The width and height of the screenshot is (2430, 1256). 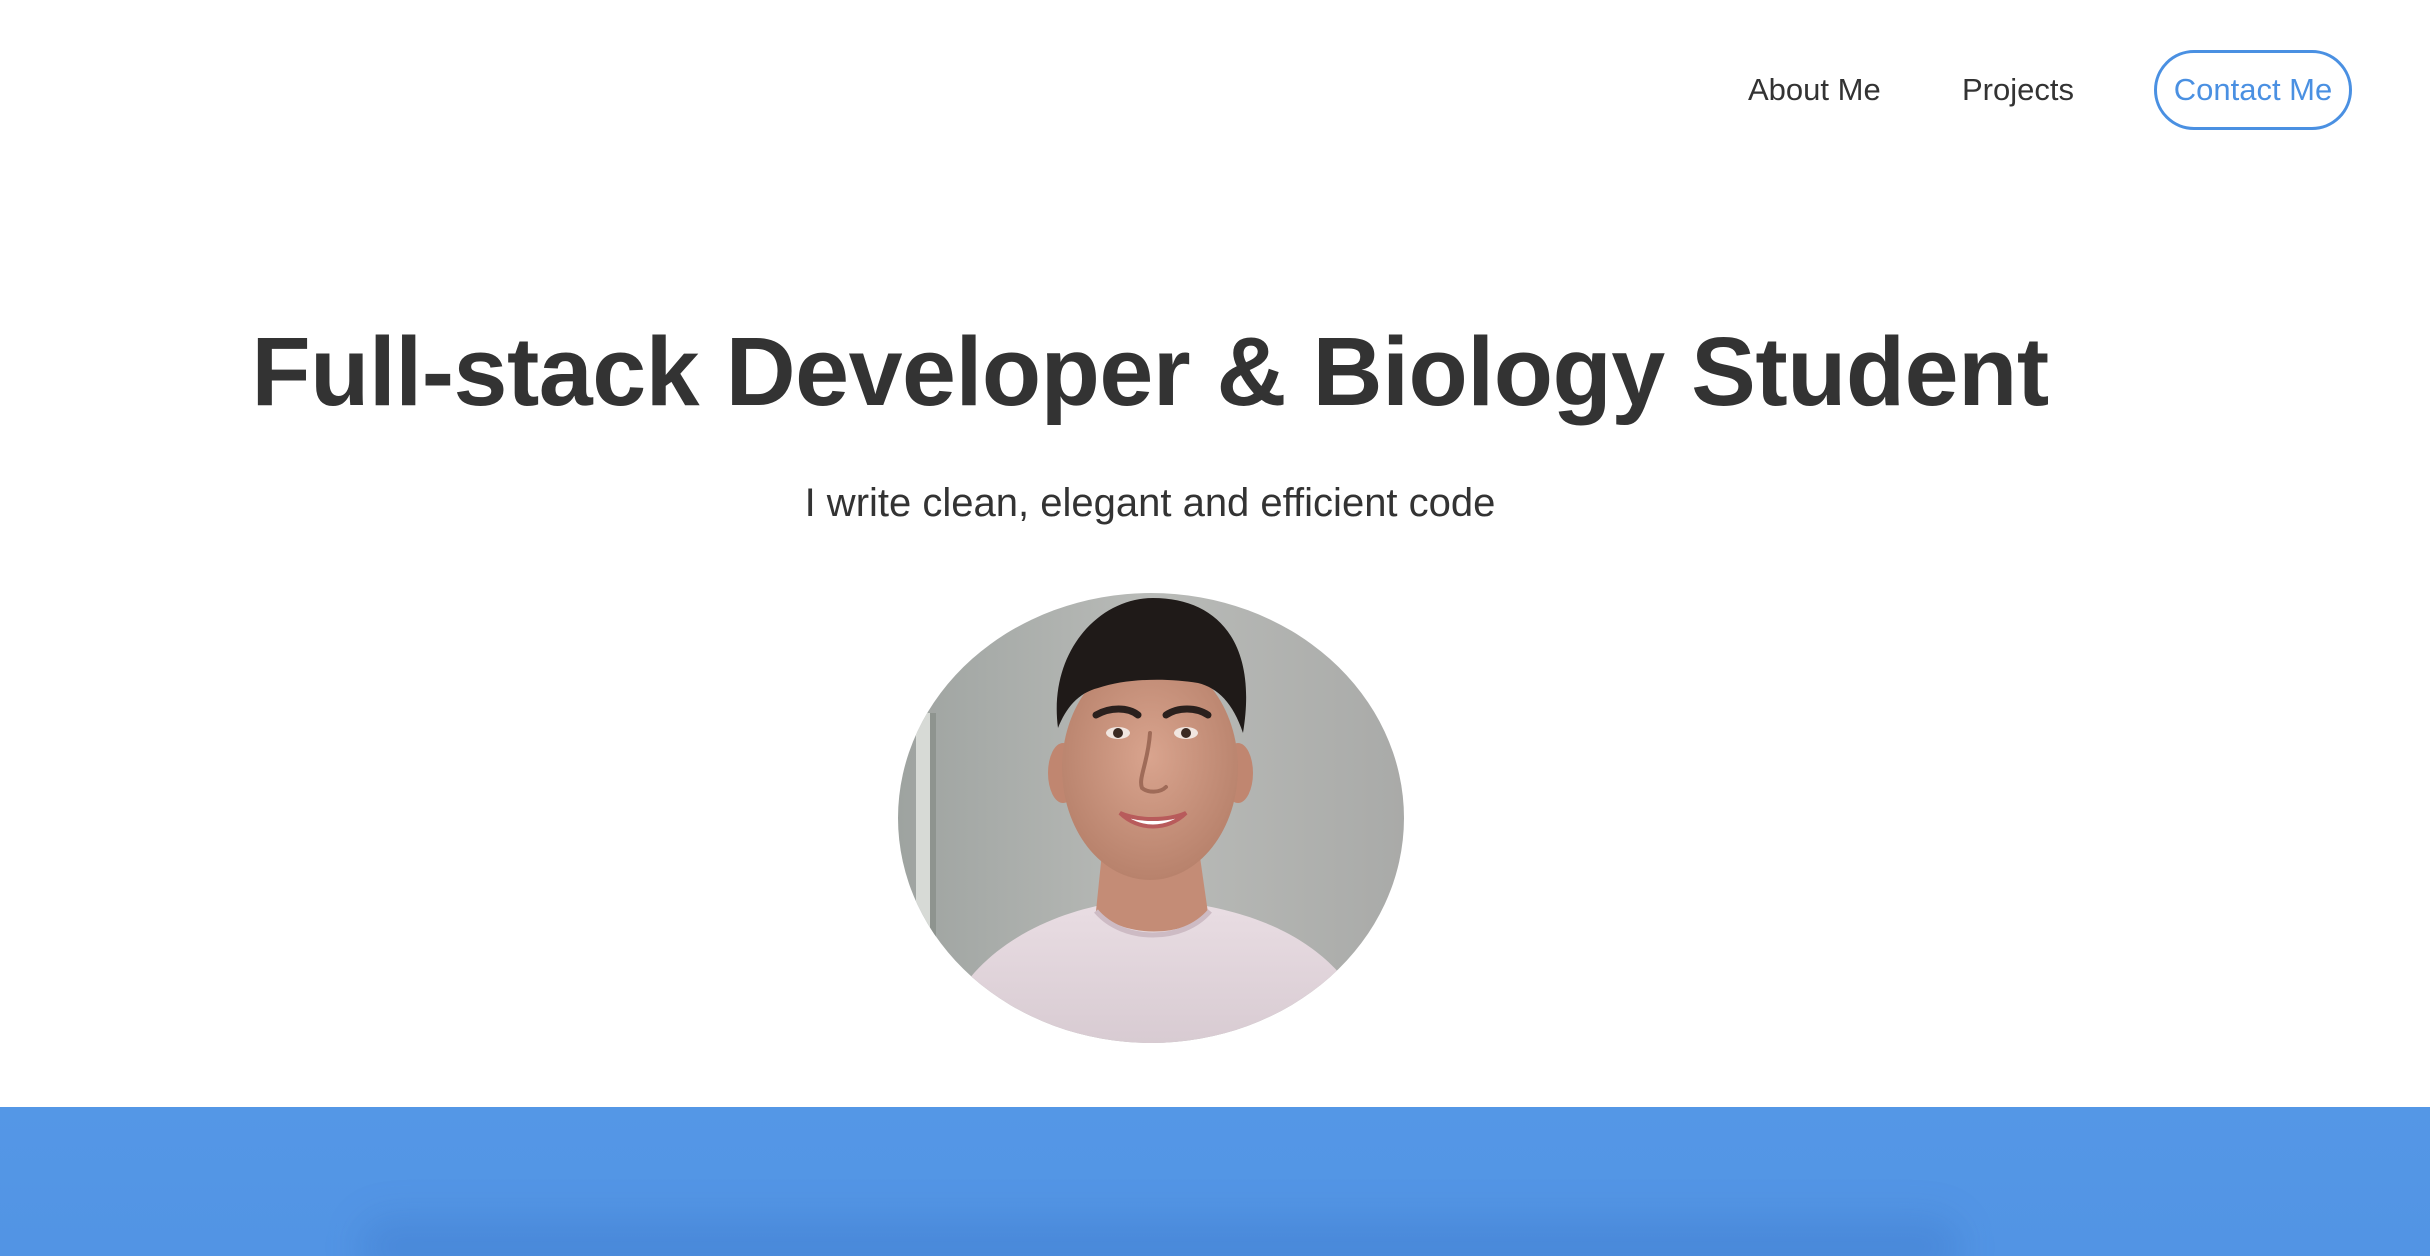 I want to click on hero-title: Full-stack Developer & Biology Student, so click(x=1150, y=371).